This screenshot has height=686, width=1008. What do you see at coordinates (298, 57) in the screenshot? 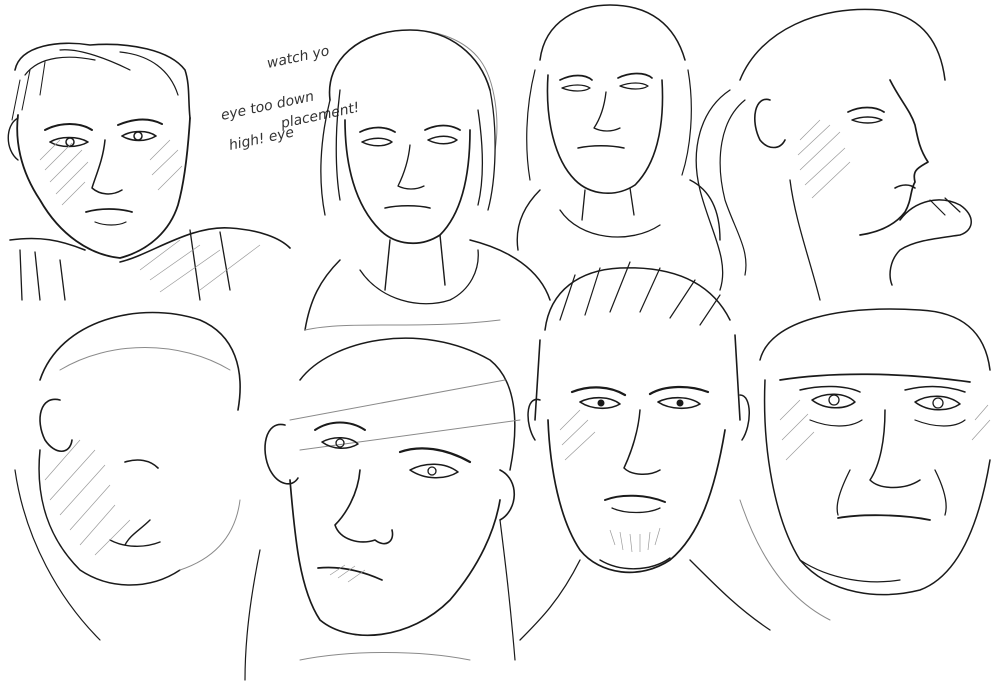
I see `annotation-line-1: watch yo` at bounding box center [298, 57].